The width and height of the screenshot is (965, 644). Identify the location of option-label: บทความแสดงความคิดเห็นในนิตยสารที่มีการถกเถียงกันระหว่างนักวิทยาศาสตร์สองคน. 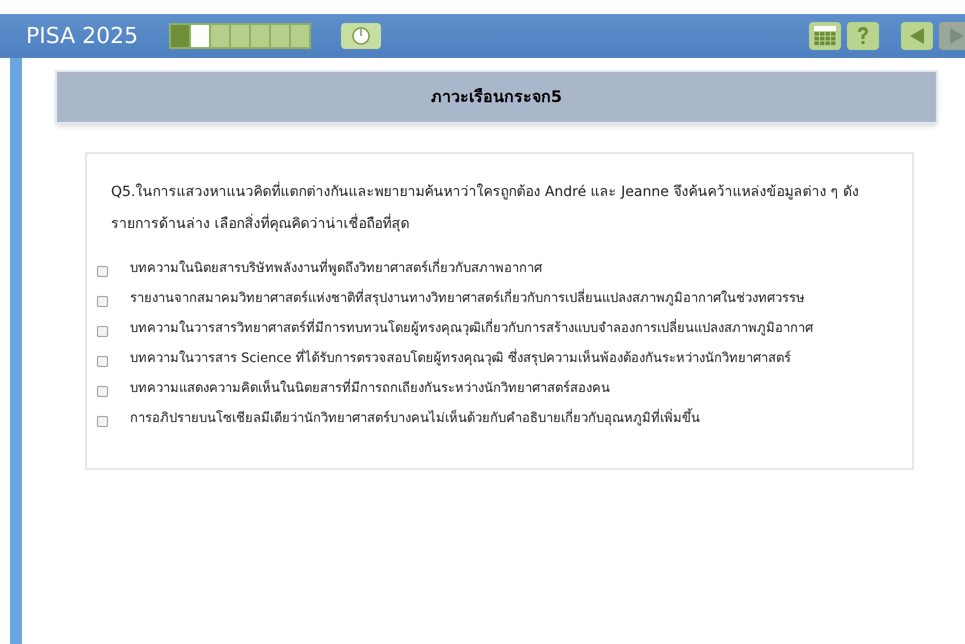
(370, 389).